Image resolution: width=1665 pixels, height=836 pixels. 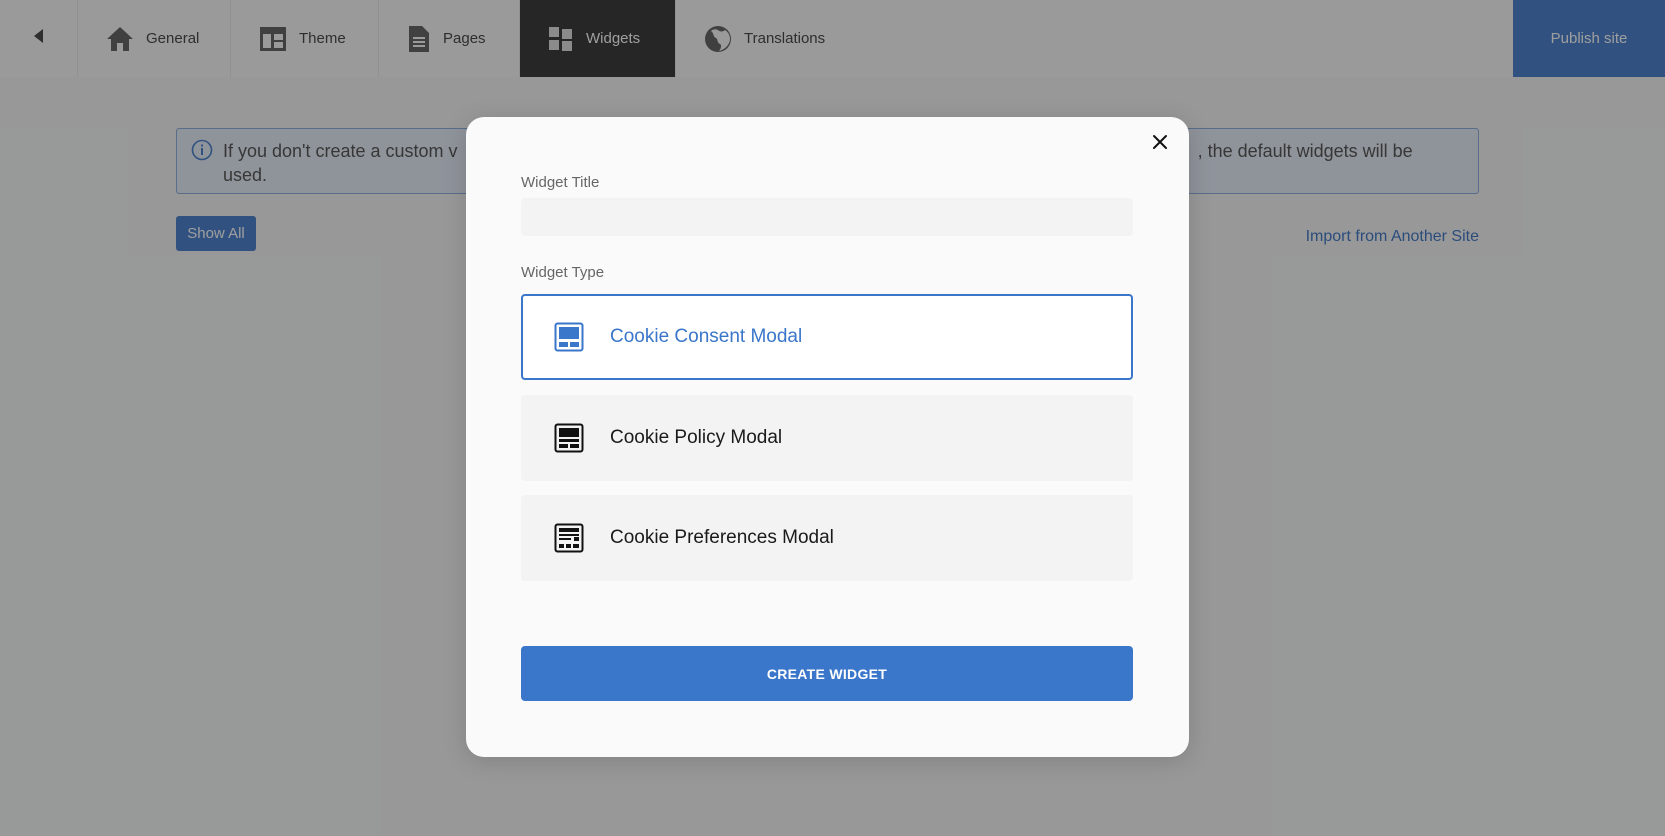 What do you see at coordinates (563, 272) in the screenshot?
I see `widget-type-label: Widget Type` at bounding box center [563, 272].